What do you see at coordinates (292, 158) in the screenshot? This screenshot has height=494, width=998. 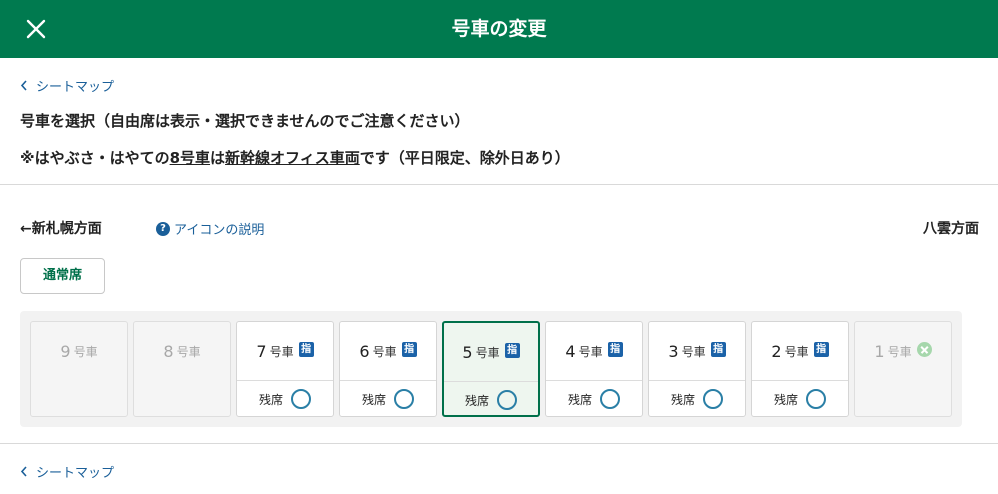 I see `office-car-link: 新幹線オフィス車両` at bounding box center [292, 158].